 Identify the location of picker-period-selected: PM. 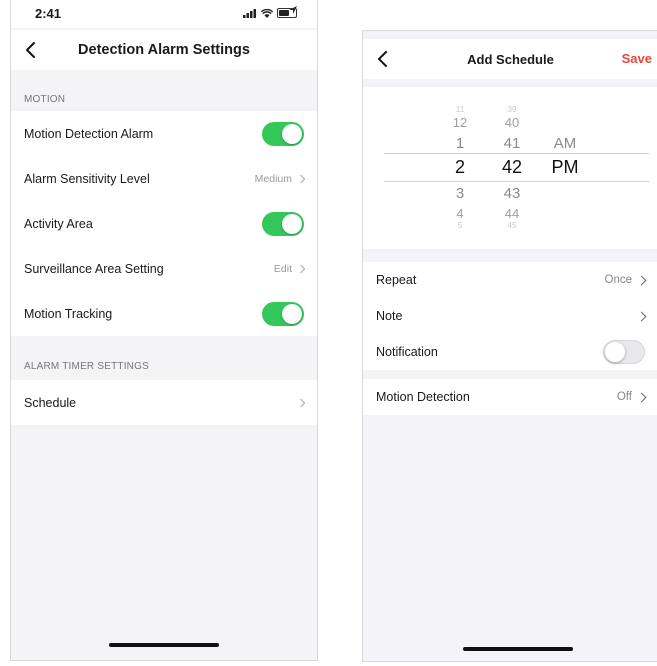
(565, 167).